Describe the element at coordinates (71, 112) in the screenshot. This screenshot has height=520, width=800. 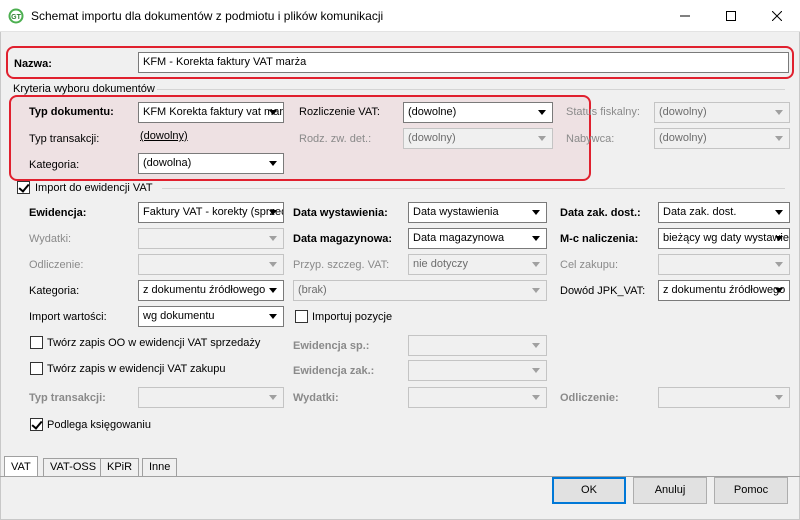
I see `typ-dokumentu-label: Typ dokumentu:` at that location.